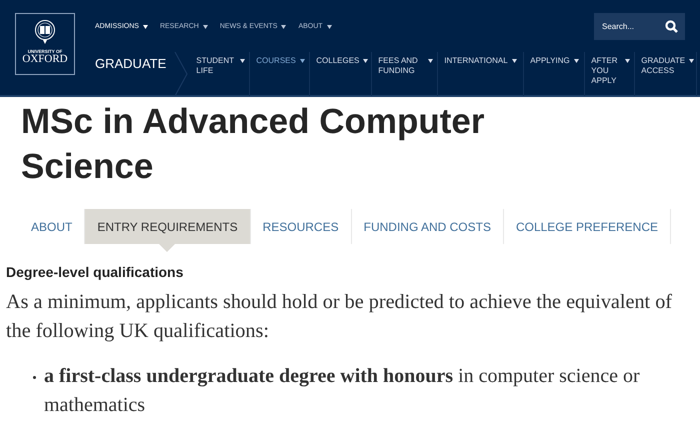 The width and height of the screenshot is (700, 433). I want to click on main-nav-link: STUDENT LIFE, so click(220, 74).